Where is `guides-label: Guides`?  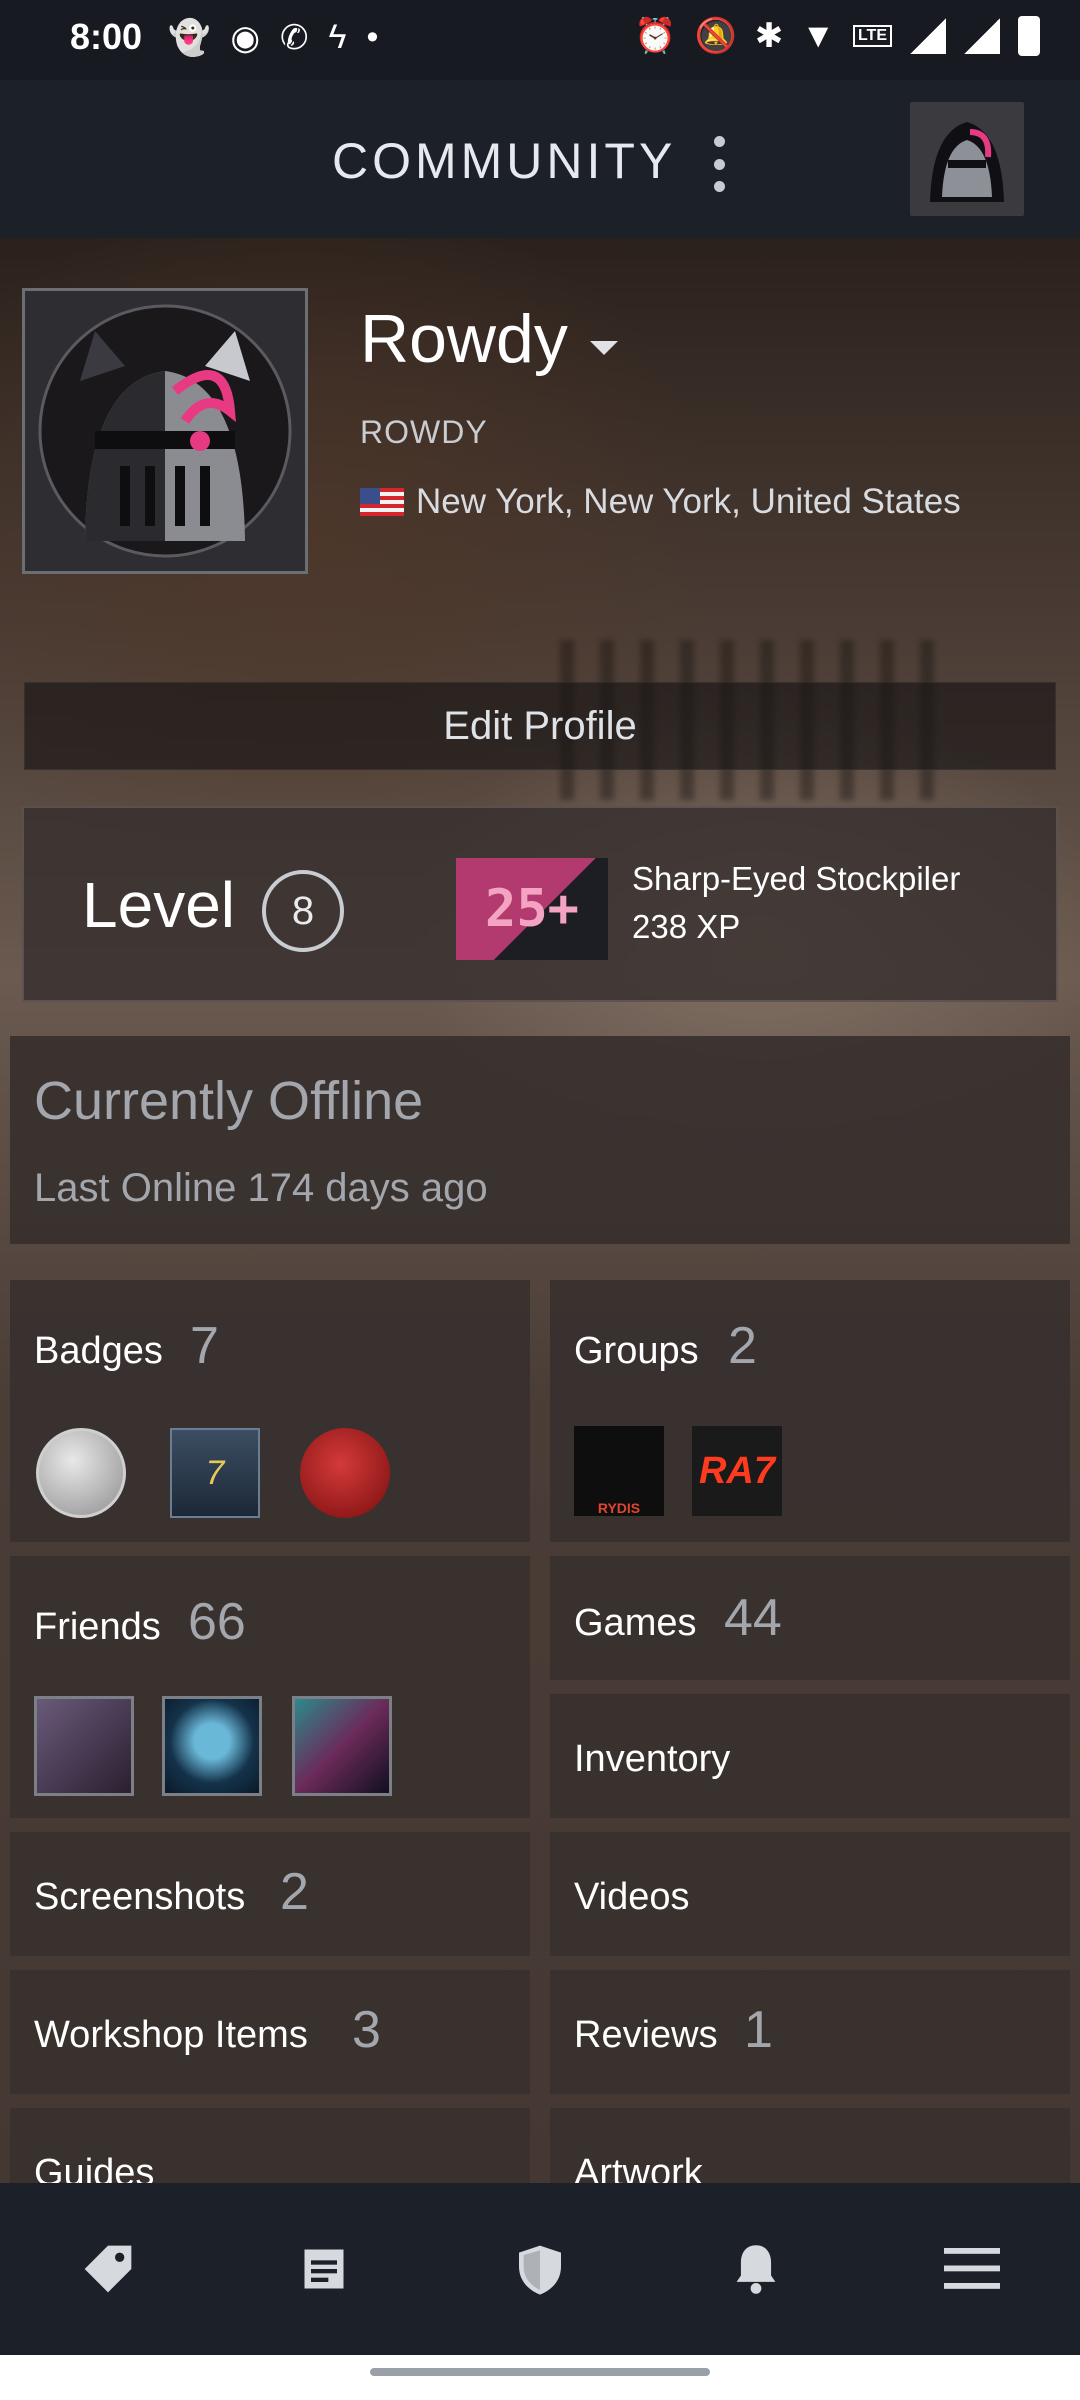
guides-label: Guides is located at coordinates (94, 2167).